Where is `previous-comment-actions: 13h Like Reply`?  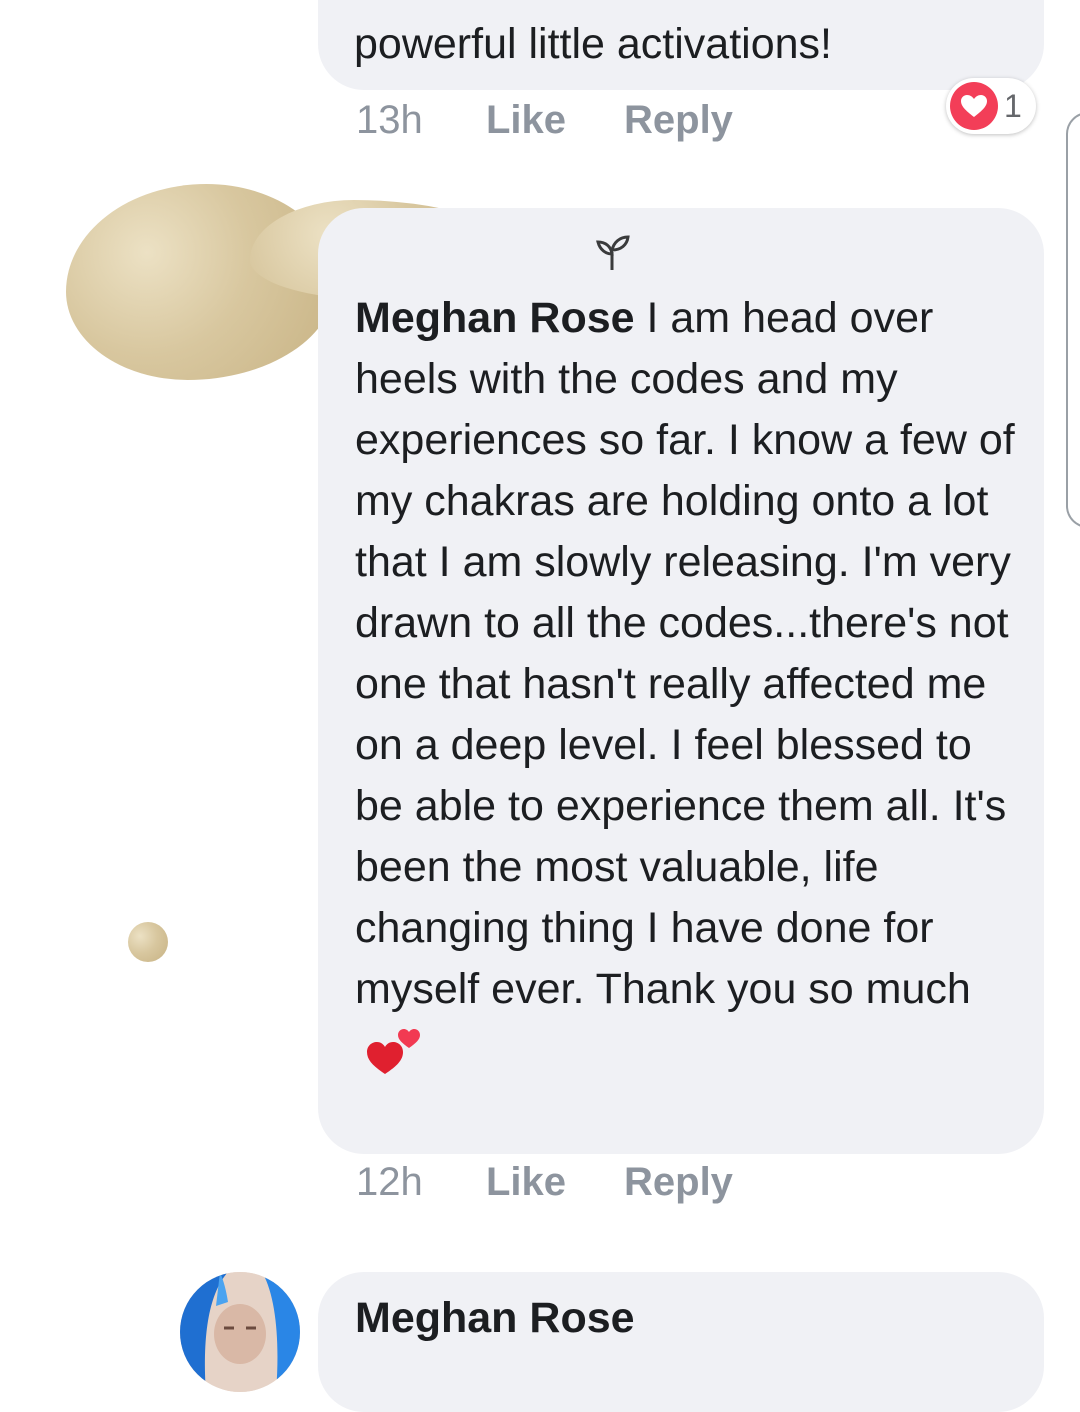
previous-comment-actions: 13h Like Reply is located at coordinates (544, 120).